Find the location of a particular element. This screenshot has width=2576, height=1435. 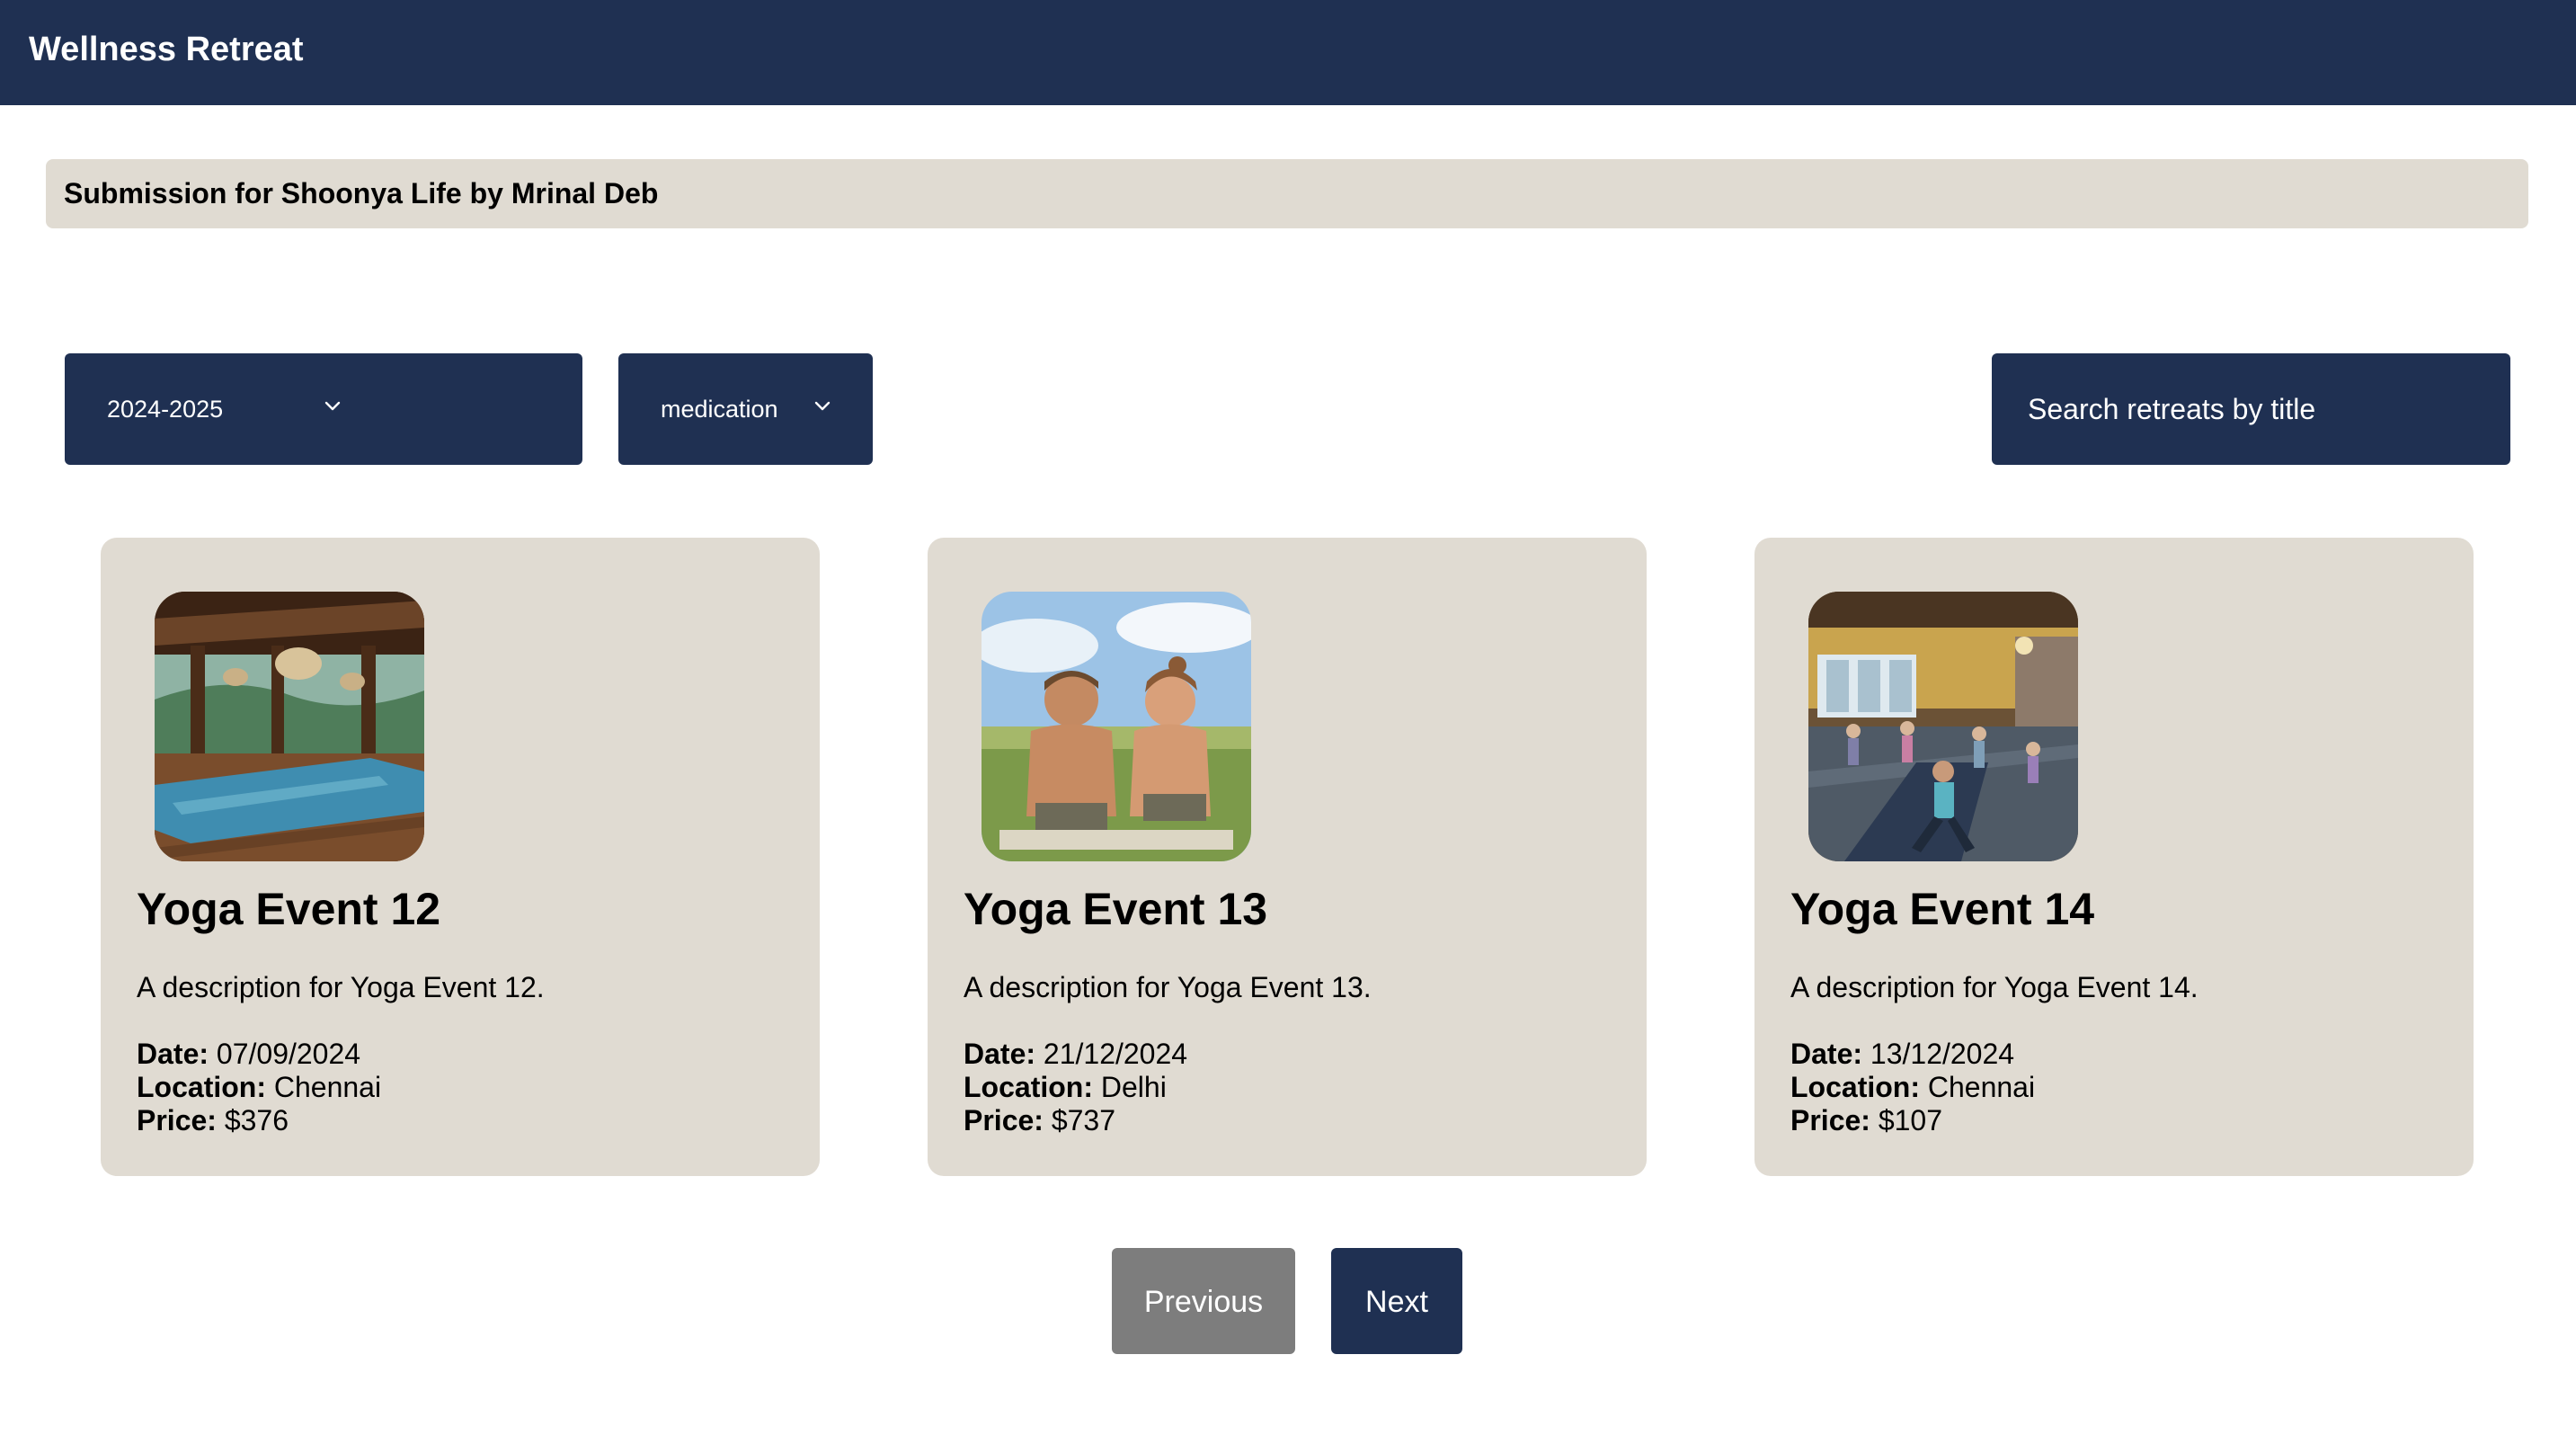

yoga-class-hall-image is located at coordinates (1943, 727).